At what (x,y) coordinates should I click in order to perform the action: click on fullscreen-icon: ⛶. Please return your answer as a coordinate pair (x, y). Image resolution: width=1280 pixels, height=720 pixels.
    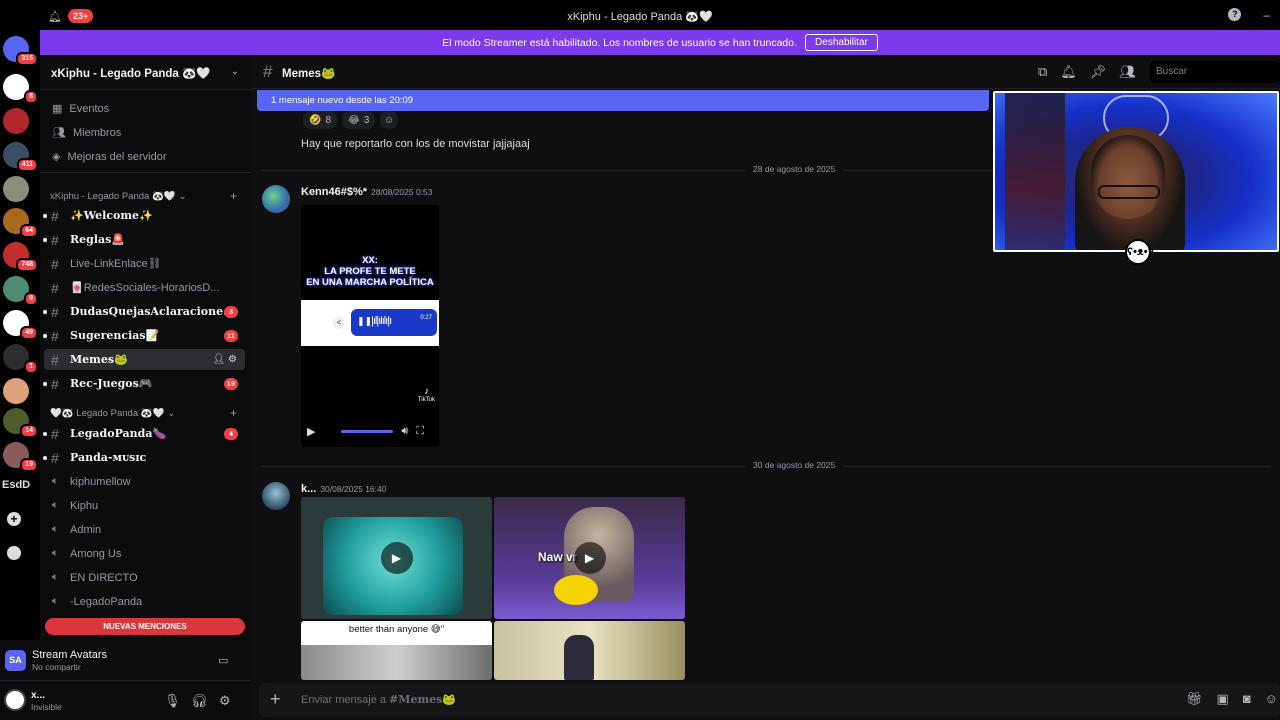
    Looking at the image, I should click on (420, 431).